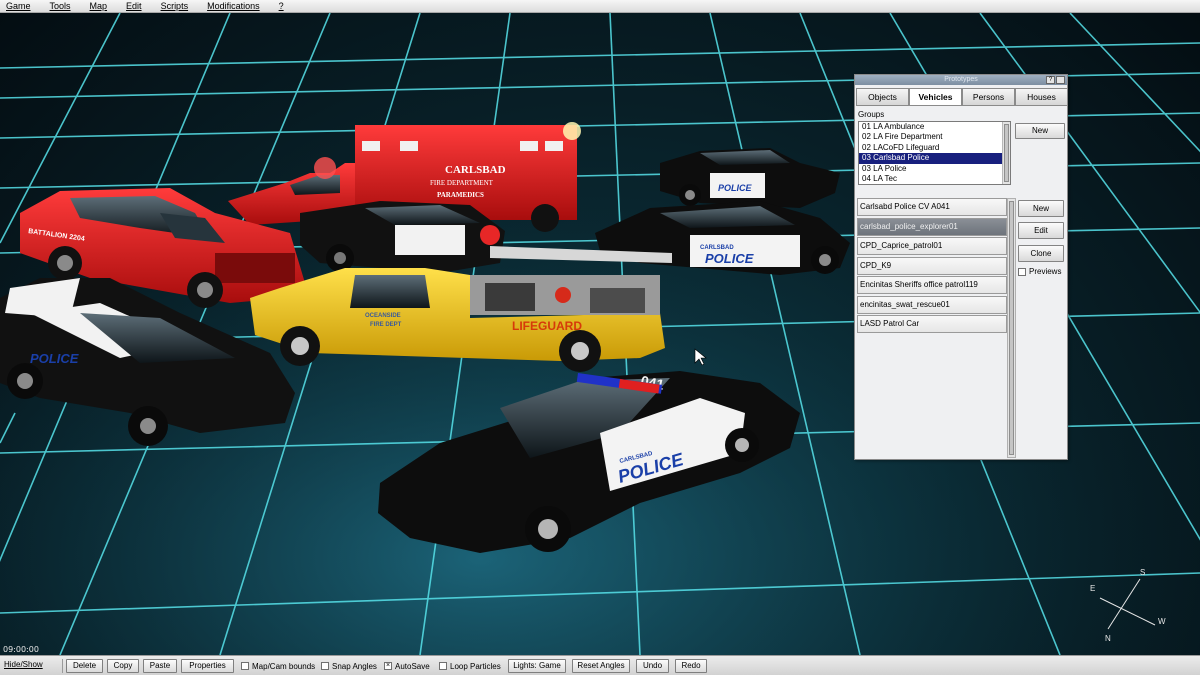 This screenshot has width=1200, height=675. Describe the element at coordinates (207, 666) in the screenshot. I see `properties-button: Properties` at that location.